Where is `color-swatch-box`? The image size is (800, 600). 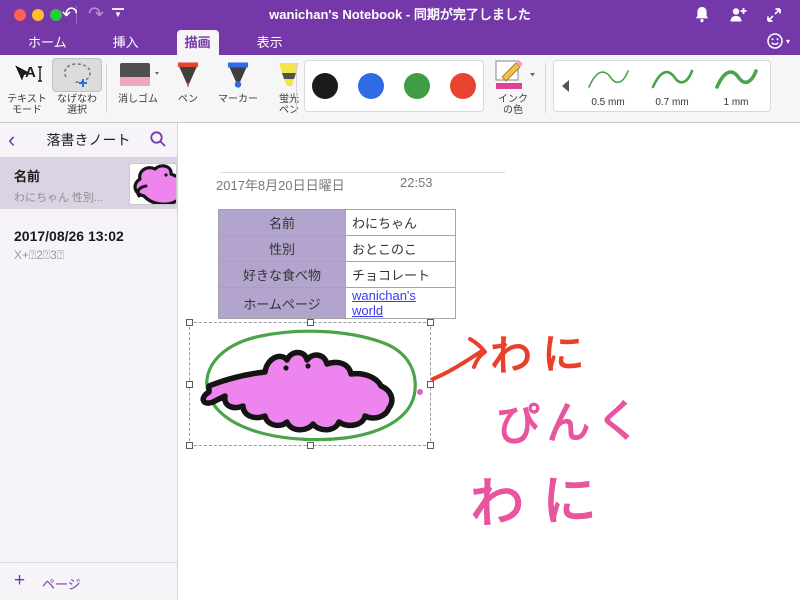
color-swatch-box is located at coordinates (394, 86).